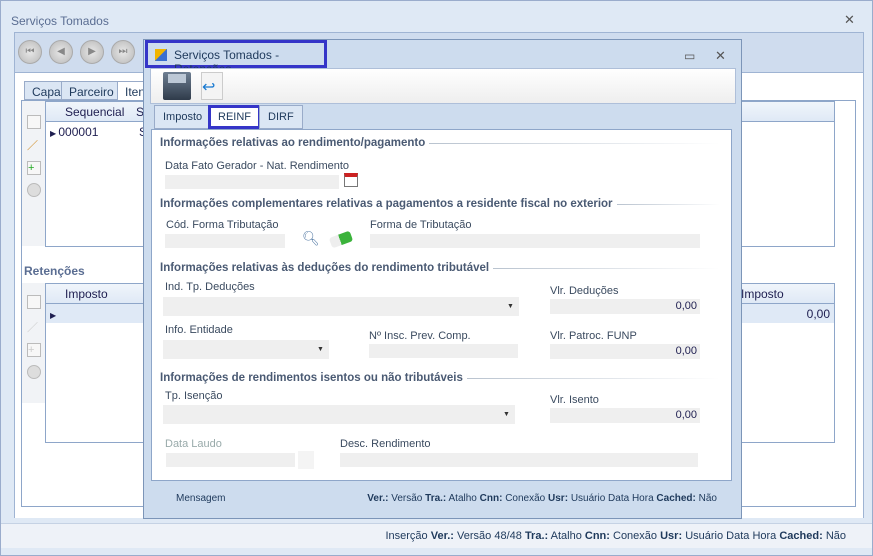  I want to click on tab-parceiro: Parceiro, so click(91, 90).